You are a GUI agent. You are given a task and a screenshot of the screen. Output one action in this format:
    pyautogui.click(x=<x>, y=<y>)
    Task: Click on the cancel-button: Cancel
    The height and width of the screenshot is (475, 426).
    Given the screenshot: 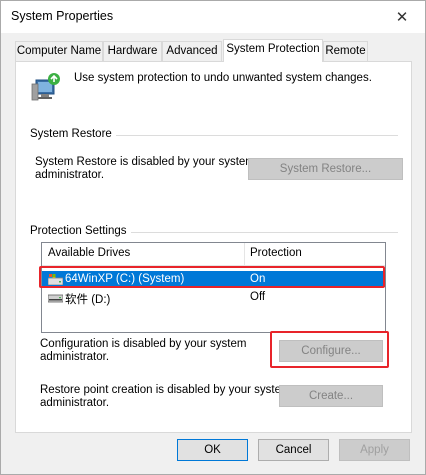 What is the action you would take?
    pyautogui.click(x=293, y=450)
    